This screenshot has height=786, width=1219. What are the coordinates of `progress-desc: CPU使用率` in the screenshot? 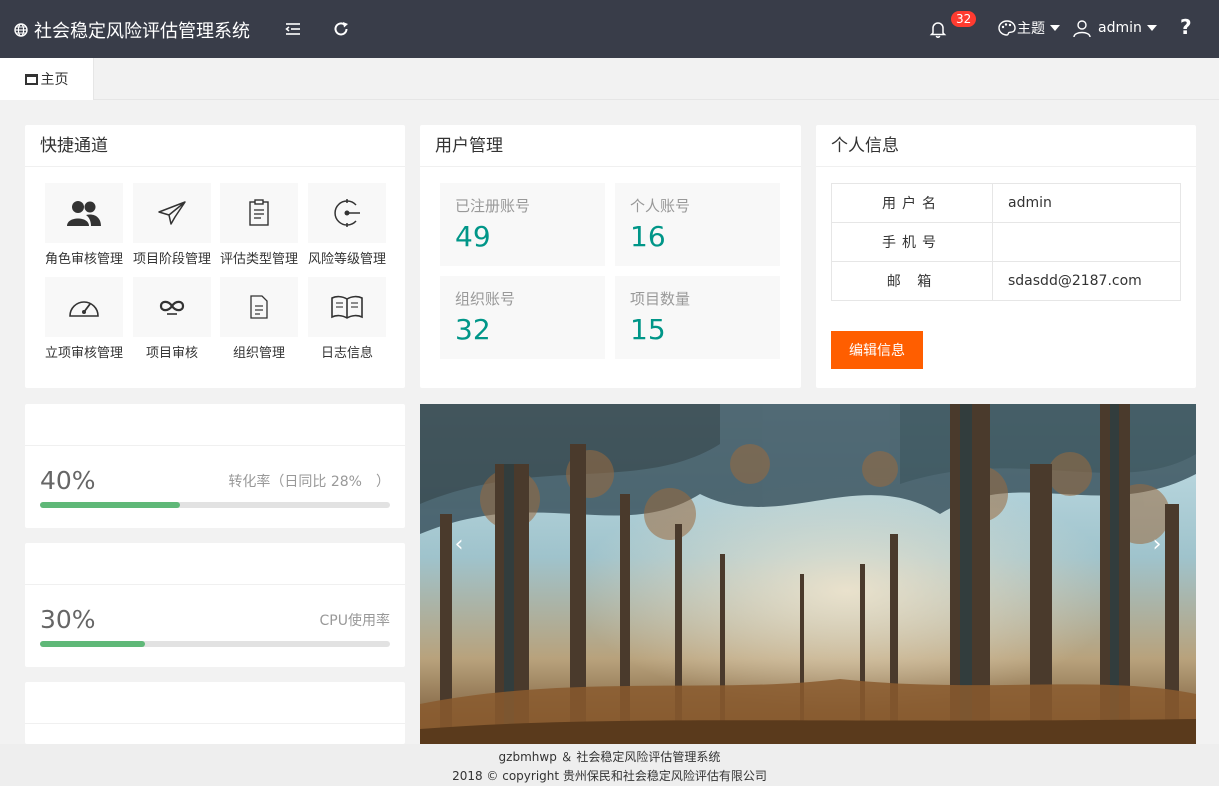 It's located at (354, 621).